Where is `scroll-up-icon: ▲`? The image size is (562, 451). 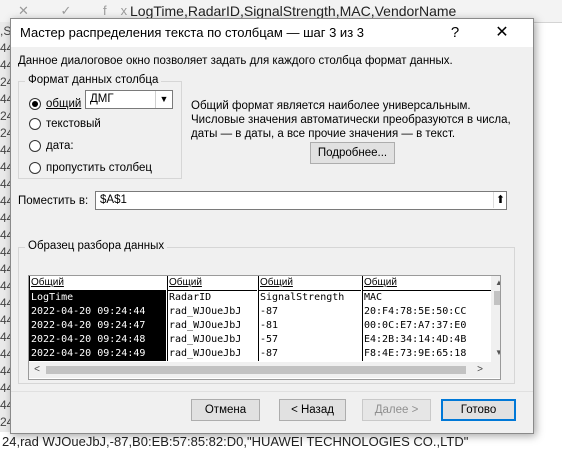 scroll-up-icon: ▲ is located at coordinates (495, 283).